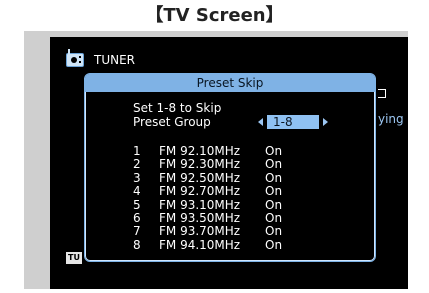 This screenshot has height=293, width=429. I want to click on dialog-title: Preset Skip, so click(230, 83).